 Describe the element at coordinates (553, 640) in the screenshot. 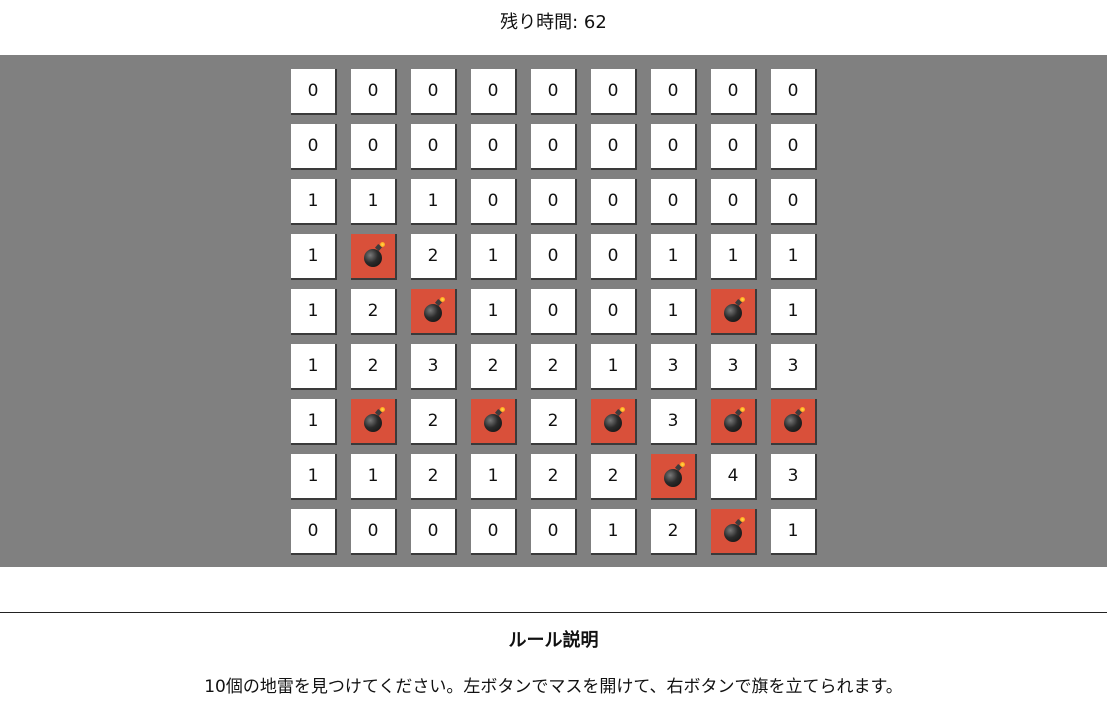

I see `rules-title: ルール説明` at that location.